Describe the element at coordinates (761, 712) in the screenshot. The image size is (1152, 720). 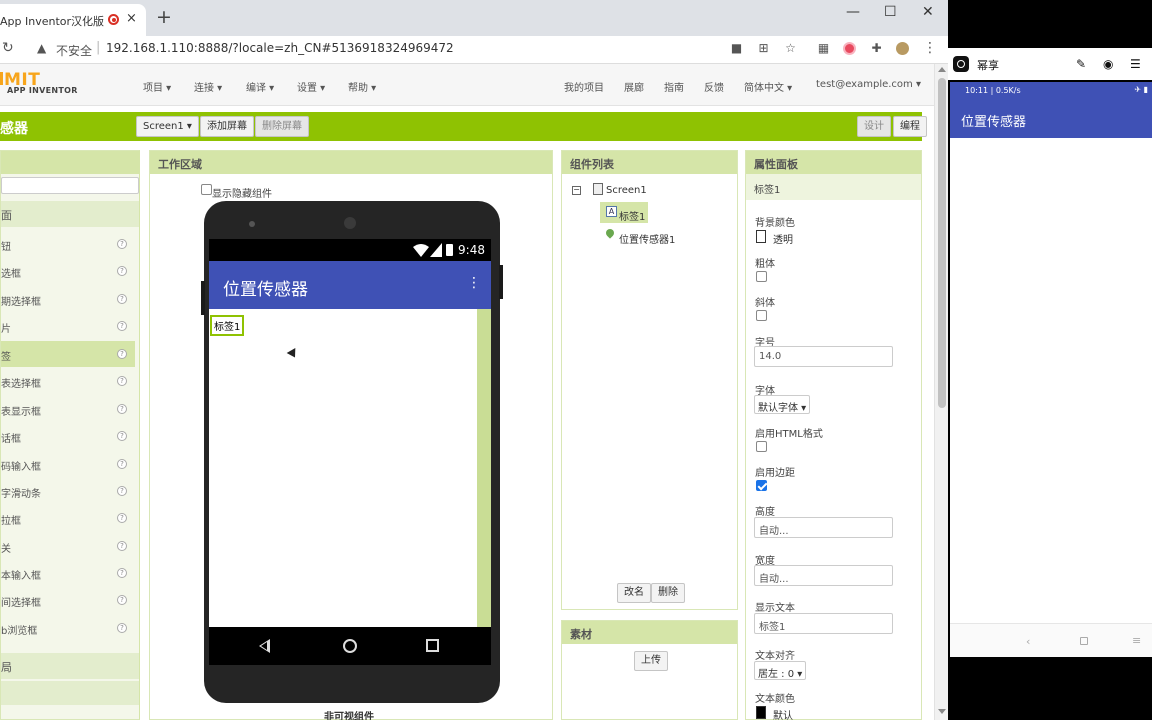
I see `text-color-swatch` at that location.